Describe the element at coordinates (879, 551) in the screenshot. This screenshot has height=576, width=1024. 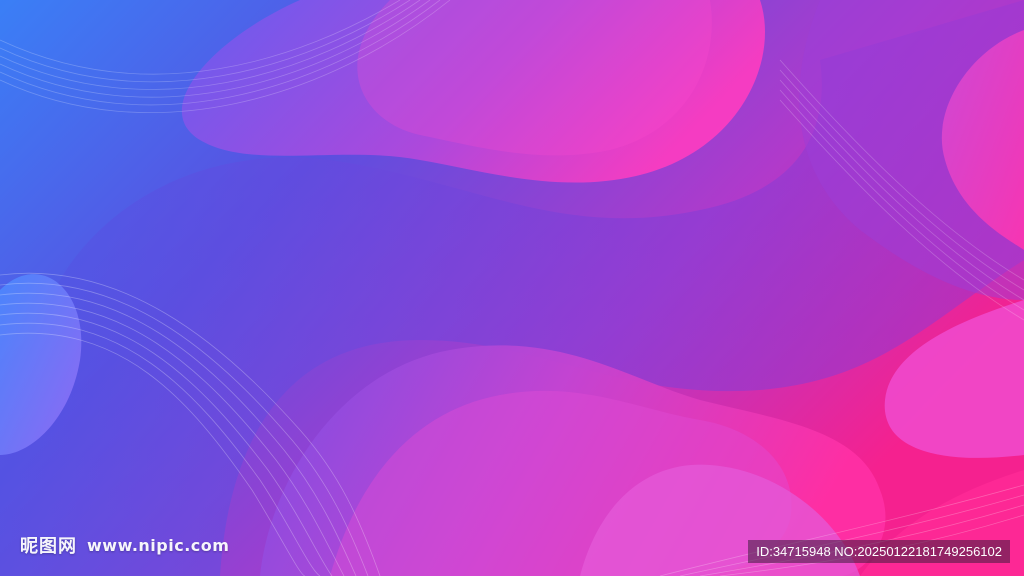
I see `image-id-badge: ID:34715948 NO:20250122181749256102` at that location.